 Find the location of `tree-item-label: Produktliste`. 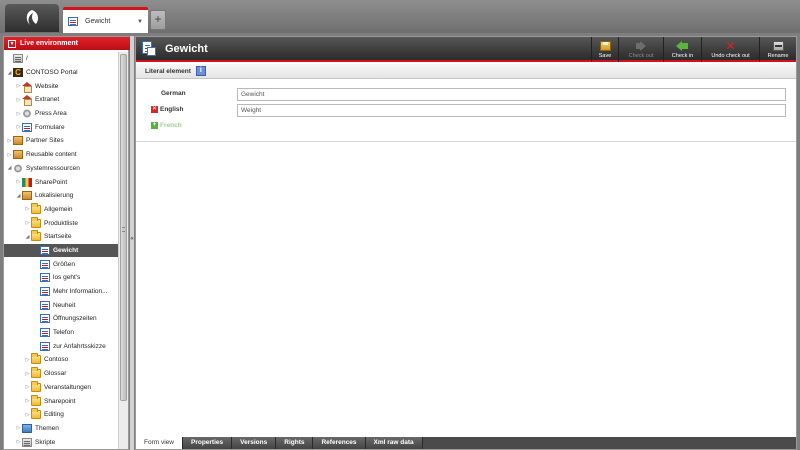

tree-item-label: Produktliste is located at coordinates (61, 223).